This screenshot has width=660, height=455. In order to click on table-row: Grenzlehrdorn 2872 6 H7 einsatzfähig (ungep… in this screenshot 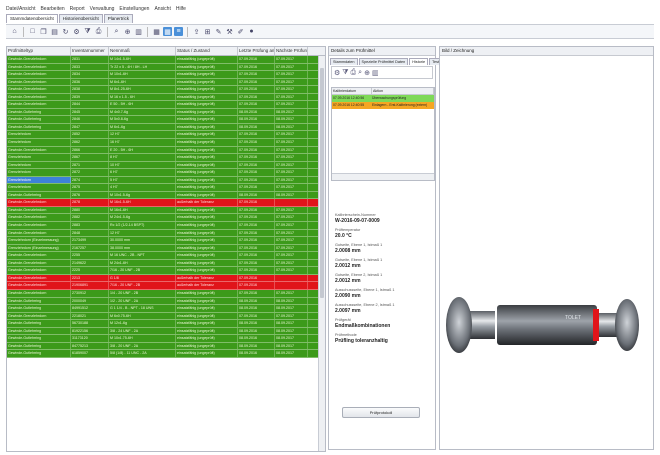, I will do `click(166, 173)`.